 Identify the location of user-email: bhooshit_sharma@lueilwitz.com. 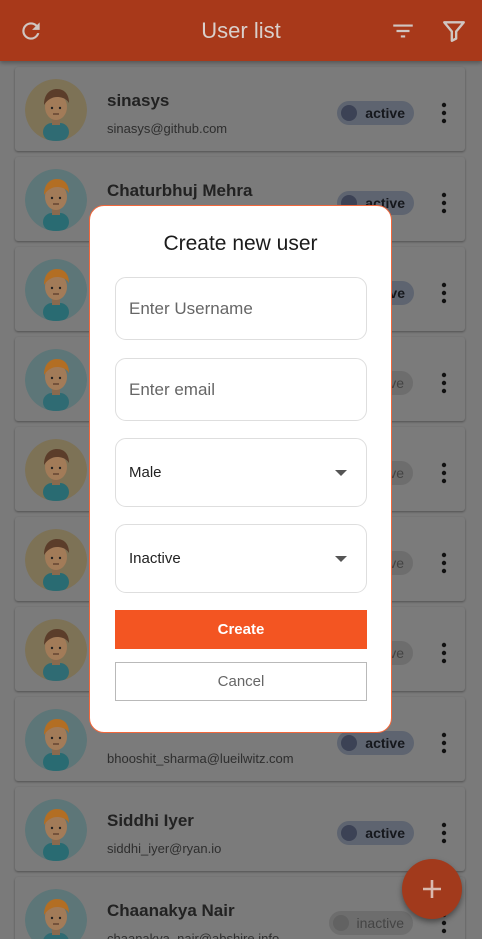
(200, 758).